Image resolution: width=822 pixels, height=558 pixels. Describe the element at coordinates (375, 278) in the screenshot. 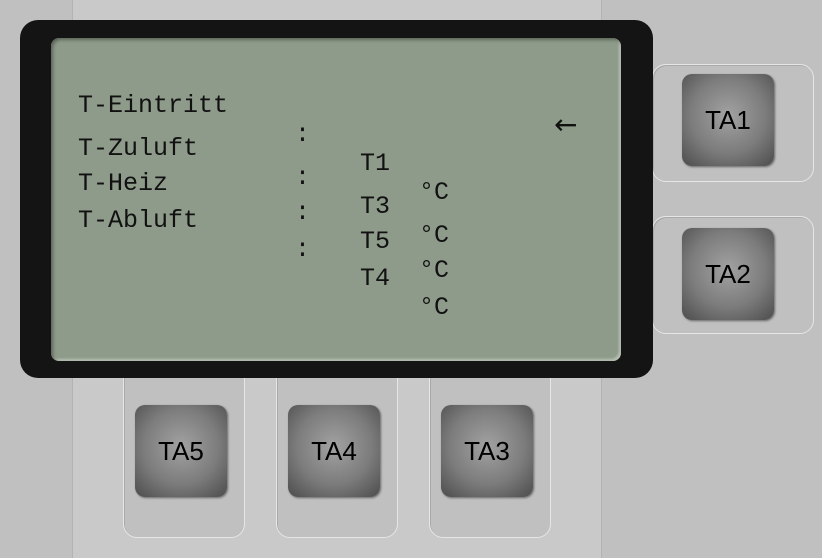

I see `row-sensor: T4` at that location.